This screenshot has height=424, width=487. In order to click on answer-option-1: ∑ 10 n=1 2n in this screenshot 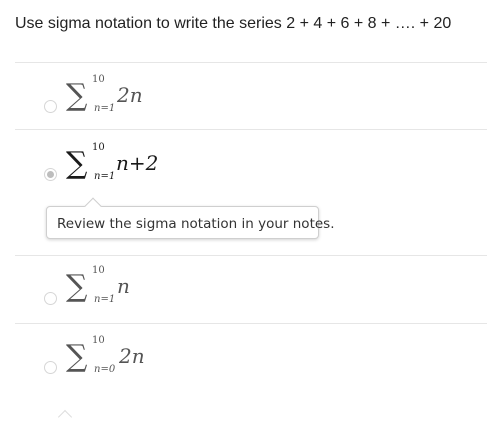, I will do `click(260, 100)`.